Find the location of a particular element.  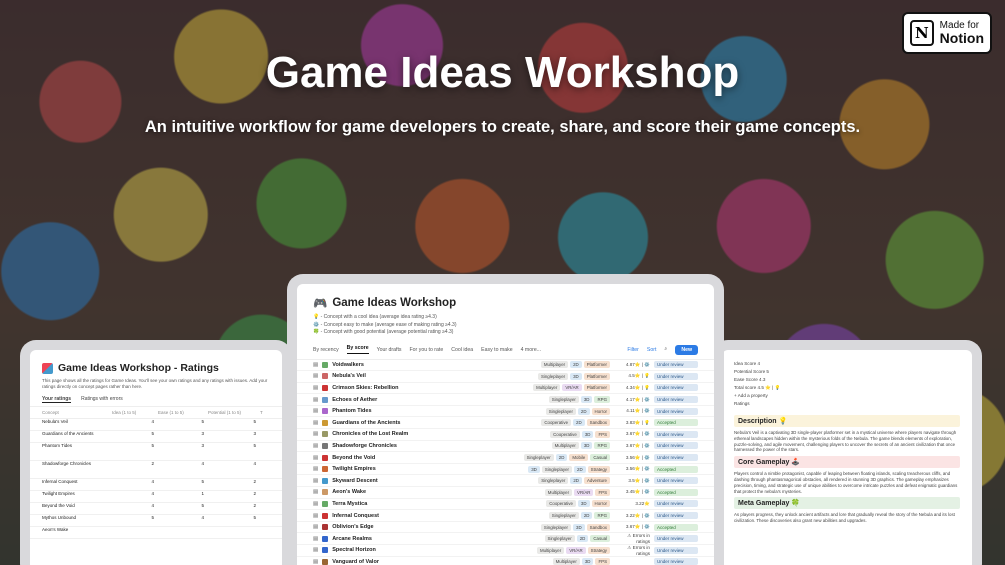

prop-idea: Idea Score 4 is located at coordinates (847, 364).